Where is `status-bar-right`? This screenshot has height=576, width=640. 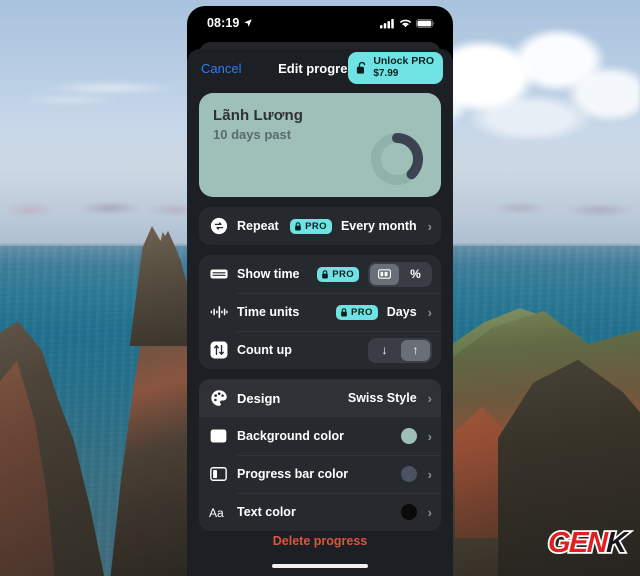 status-bar-right is located at coordinates (407, 23).